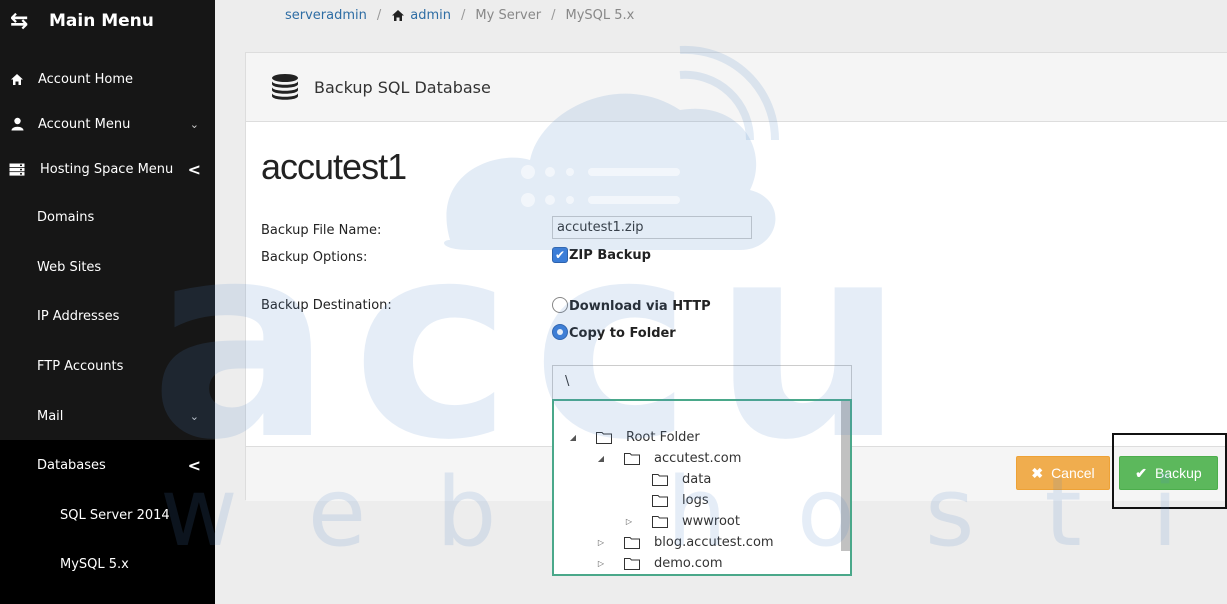 This screenshot has height=604, width=1227. What do you see at coordinates (688, 563) in the screenshot?
I see `tree-node-label: demo.com` at bounding box center [688, 563].